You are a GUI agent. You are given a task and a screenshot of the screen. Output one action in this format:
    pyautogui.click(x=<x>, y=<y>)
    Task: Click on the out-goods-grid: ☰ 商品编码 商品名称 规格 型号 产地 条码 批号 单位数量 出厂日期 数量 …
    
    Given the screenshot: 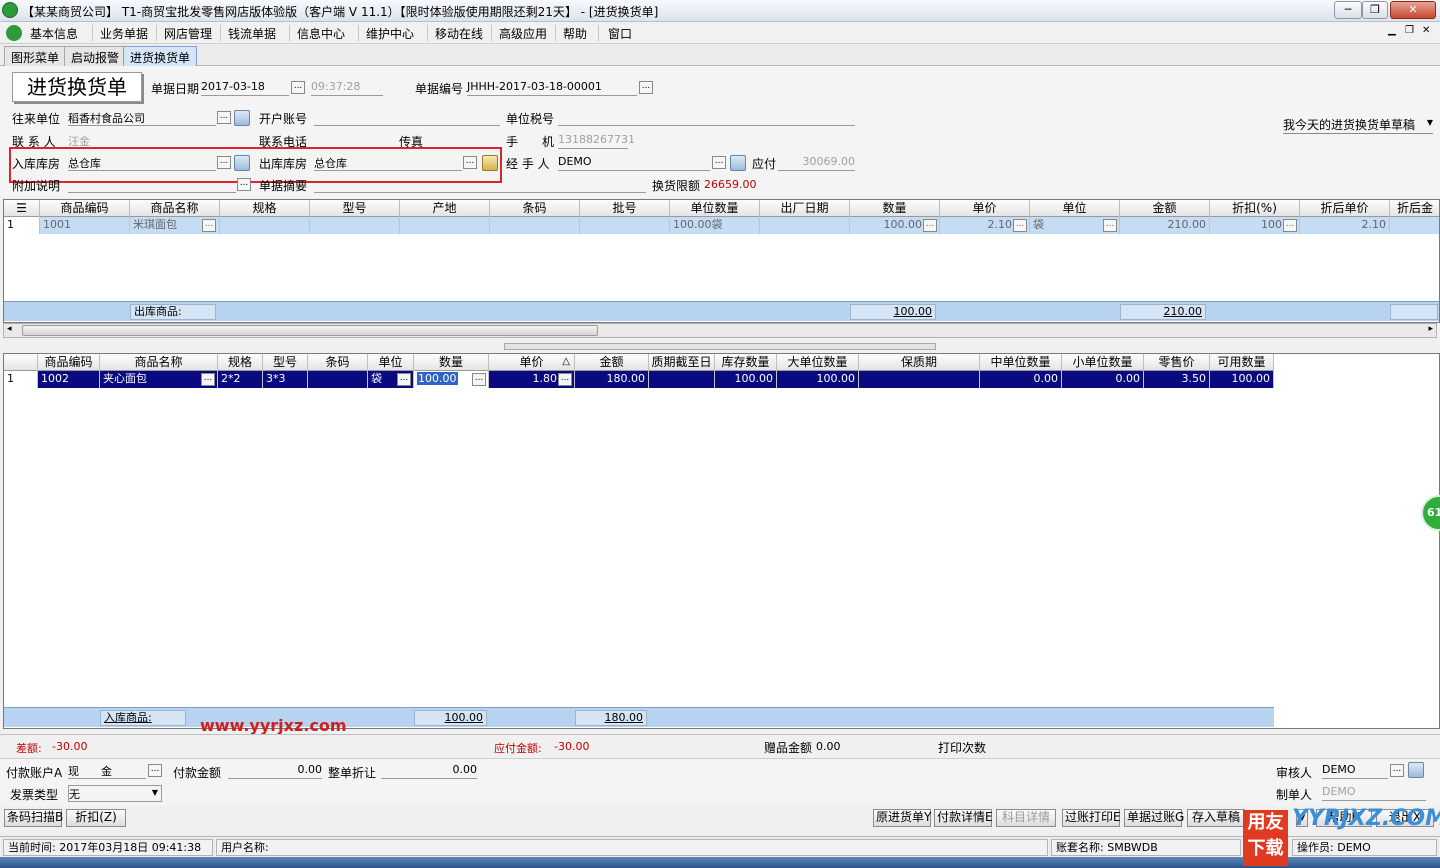 What is the action you would take?
    pyautogui.click(x=721, y=261)
    